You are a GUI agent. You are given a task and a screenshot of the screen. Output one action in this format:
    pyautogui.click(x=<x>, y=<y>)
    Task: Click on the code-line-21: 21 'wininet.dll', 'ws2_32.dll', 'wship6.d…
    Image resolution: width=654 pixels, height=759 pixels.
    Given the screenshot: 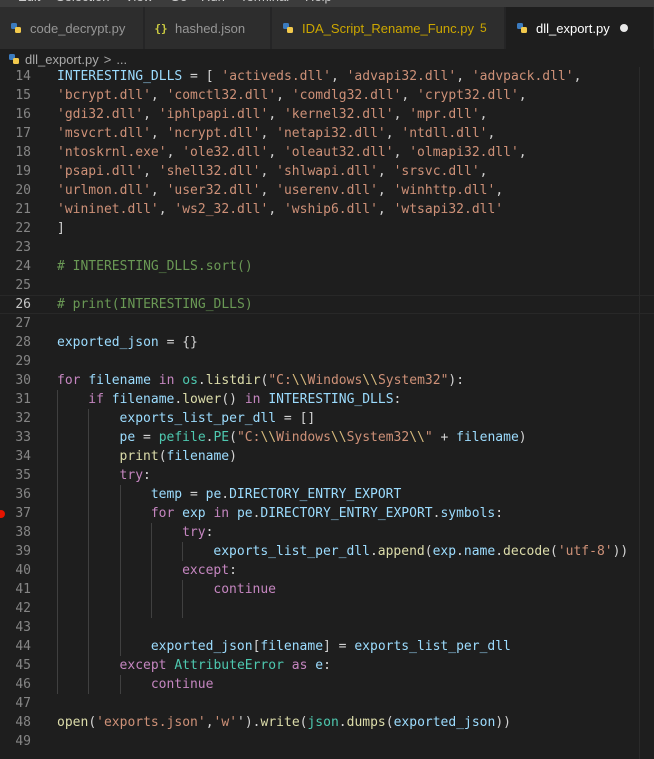 What is the action you would take?
    pyautogui.click(x=327, y=209)
    